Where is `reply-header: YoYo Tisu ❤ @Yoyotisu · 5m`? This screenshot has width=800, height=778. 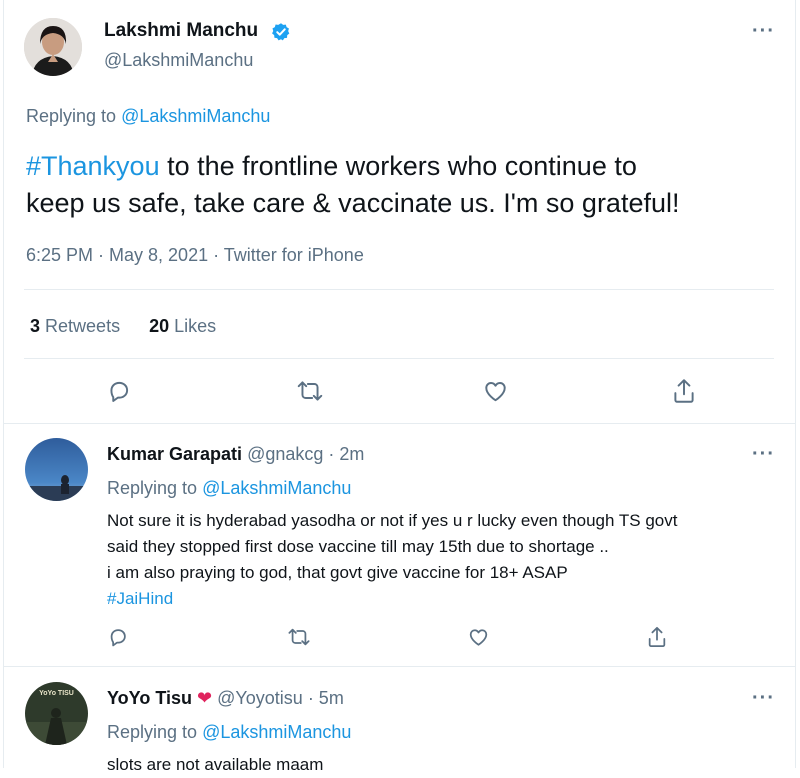 reply-header: YoYo Tisu ❤ @Yoyotisu · 5m is located at coordinates (225, 698).